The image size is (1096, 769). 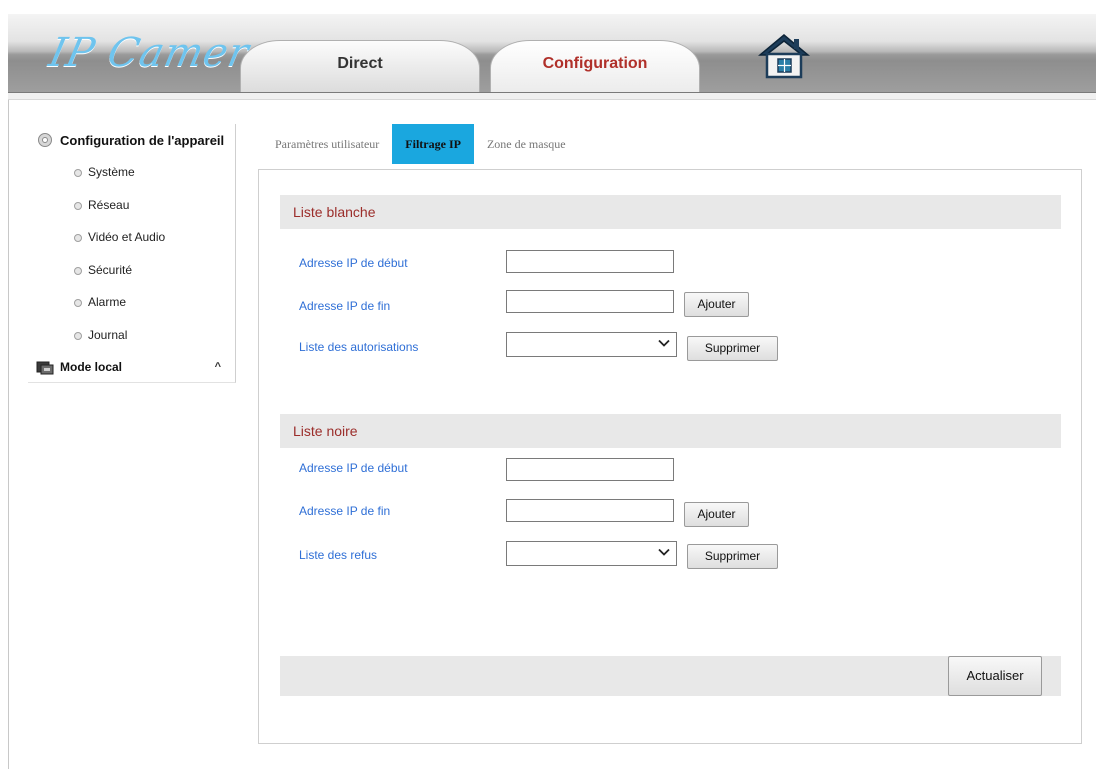 What do you see at coordinates (132, 302) in the screenshot?
I see `sidebar-item-alarme: Alarme` at bounding box center [132, 302].